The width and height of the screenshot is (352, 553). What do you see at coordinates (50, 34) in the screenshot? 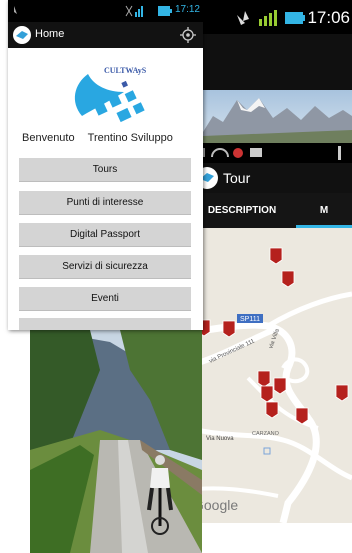
I see `screen-title: Home` at bounding box center [50, 34].